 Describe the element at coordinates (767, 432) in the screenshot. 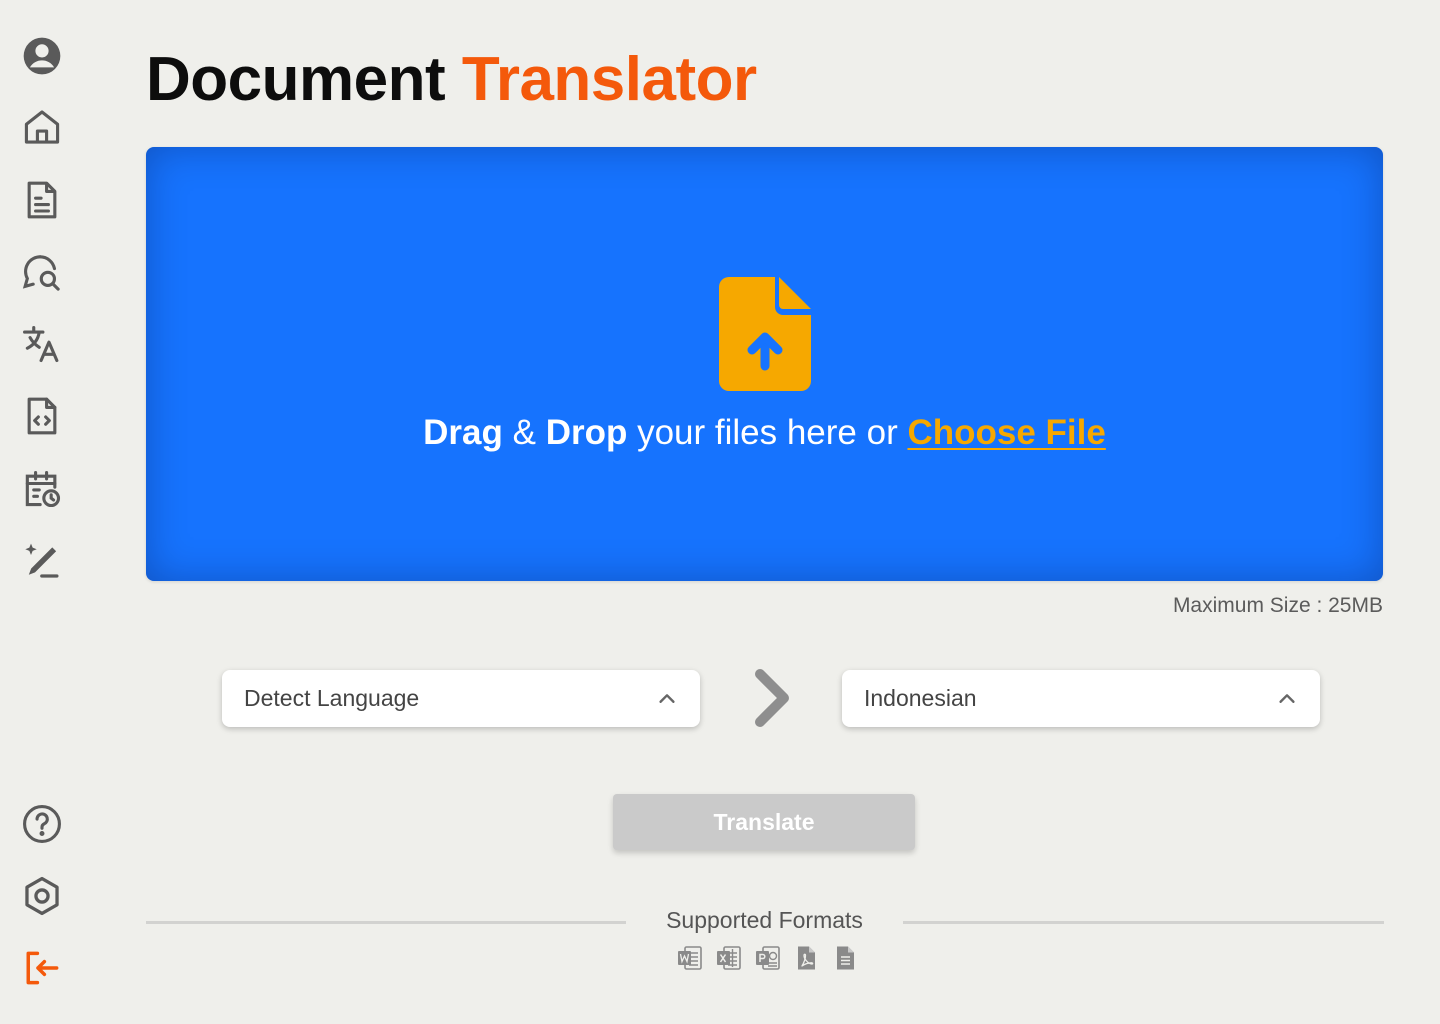

I see `dropzone-middle-text: your files here or` at that location.